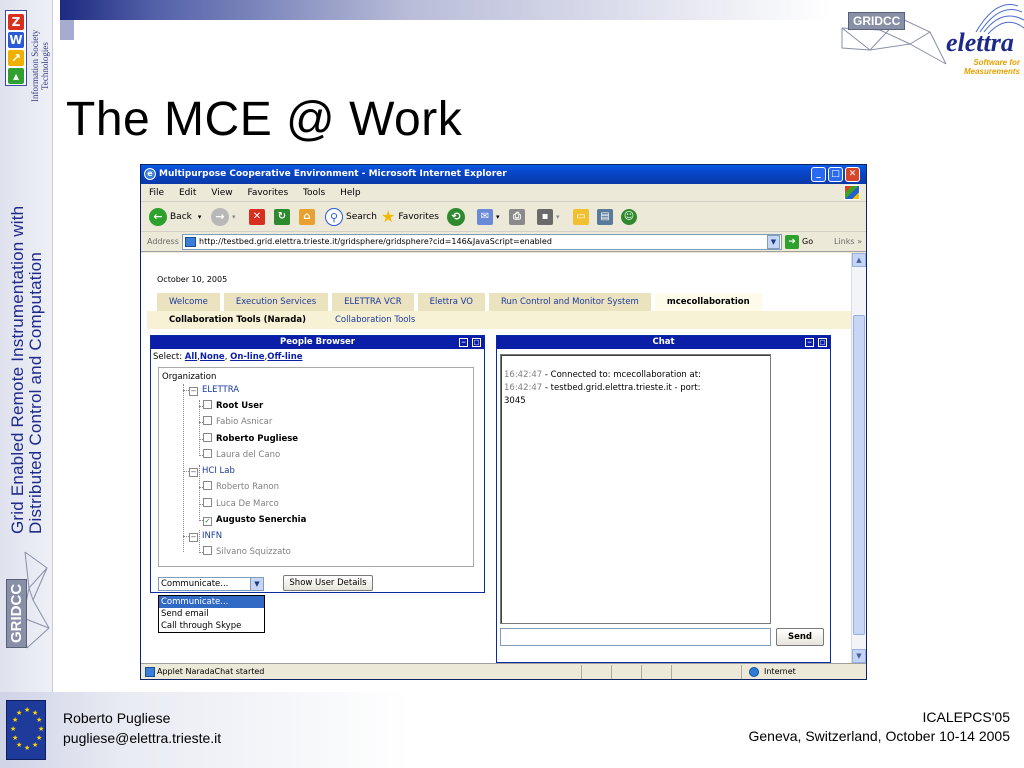 The image size is (1024, 768). Describe the element at coordinates (350, 193) in the screenshot. I see `menu-help: Help` at that location.